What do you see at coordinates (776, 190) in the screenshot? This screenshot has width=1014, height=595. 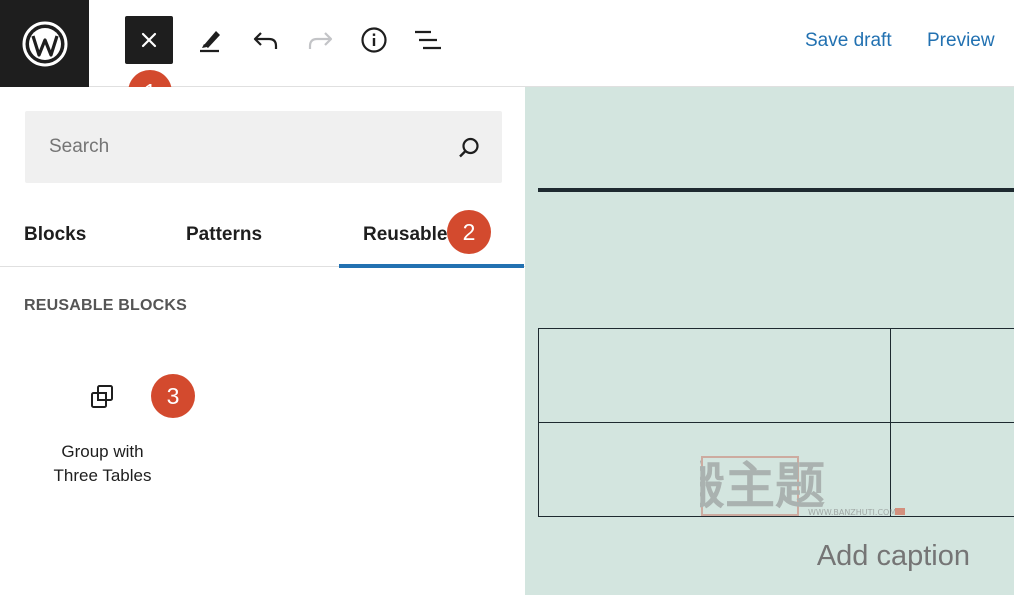 I see `separator-block` at bounding box center [776, 190].